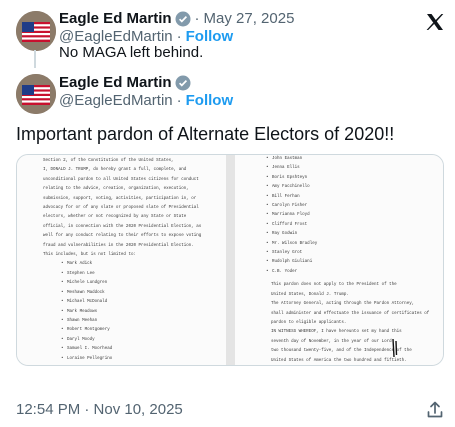 The image size is (455, 427). I want to click on document-name: Loraine Pellegrino, so click(130, 359).